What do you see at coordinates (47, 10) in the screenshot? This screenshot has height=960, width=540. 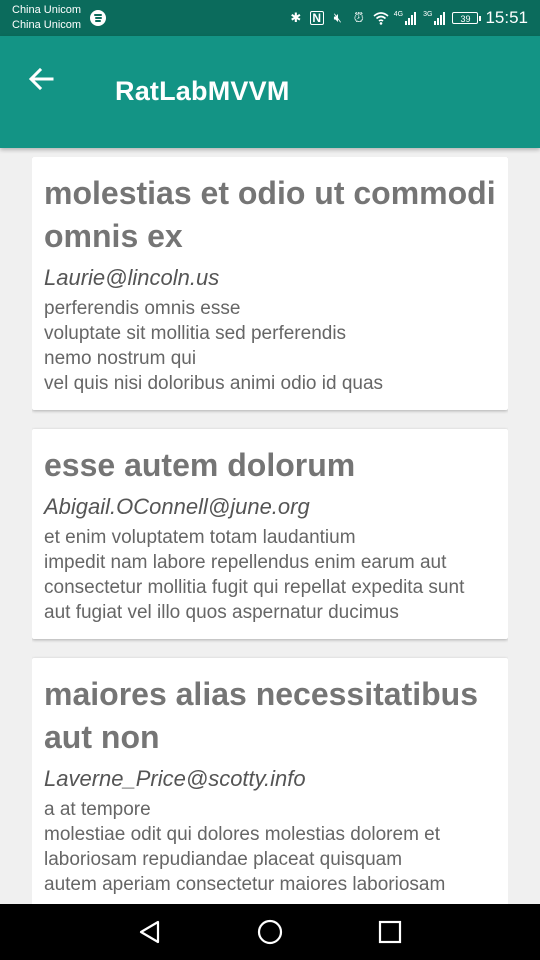 I see `carrier-1: China Unicom` at bounding box center [47, 10].